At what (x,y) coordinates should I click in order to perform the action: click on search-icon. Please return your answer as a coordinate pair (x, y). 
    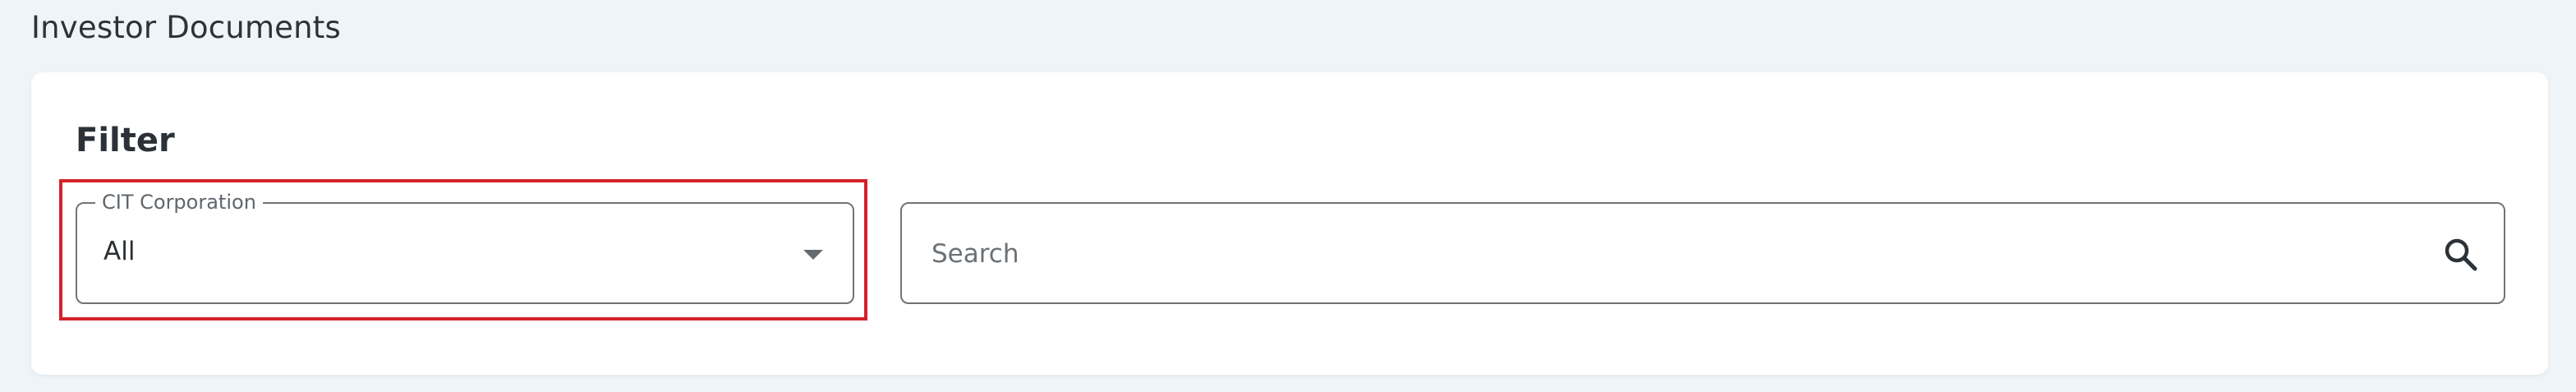
    Looking at the image, I should click on (2461, 254).